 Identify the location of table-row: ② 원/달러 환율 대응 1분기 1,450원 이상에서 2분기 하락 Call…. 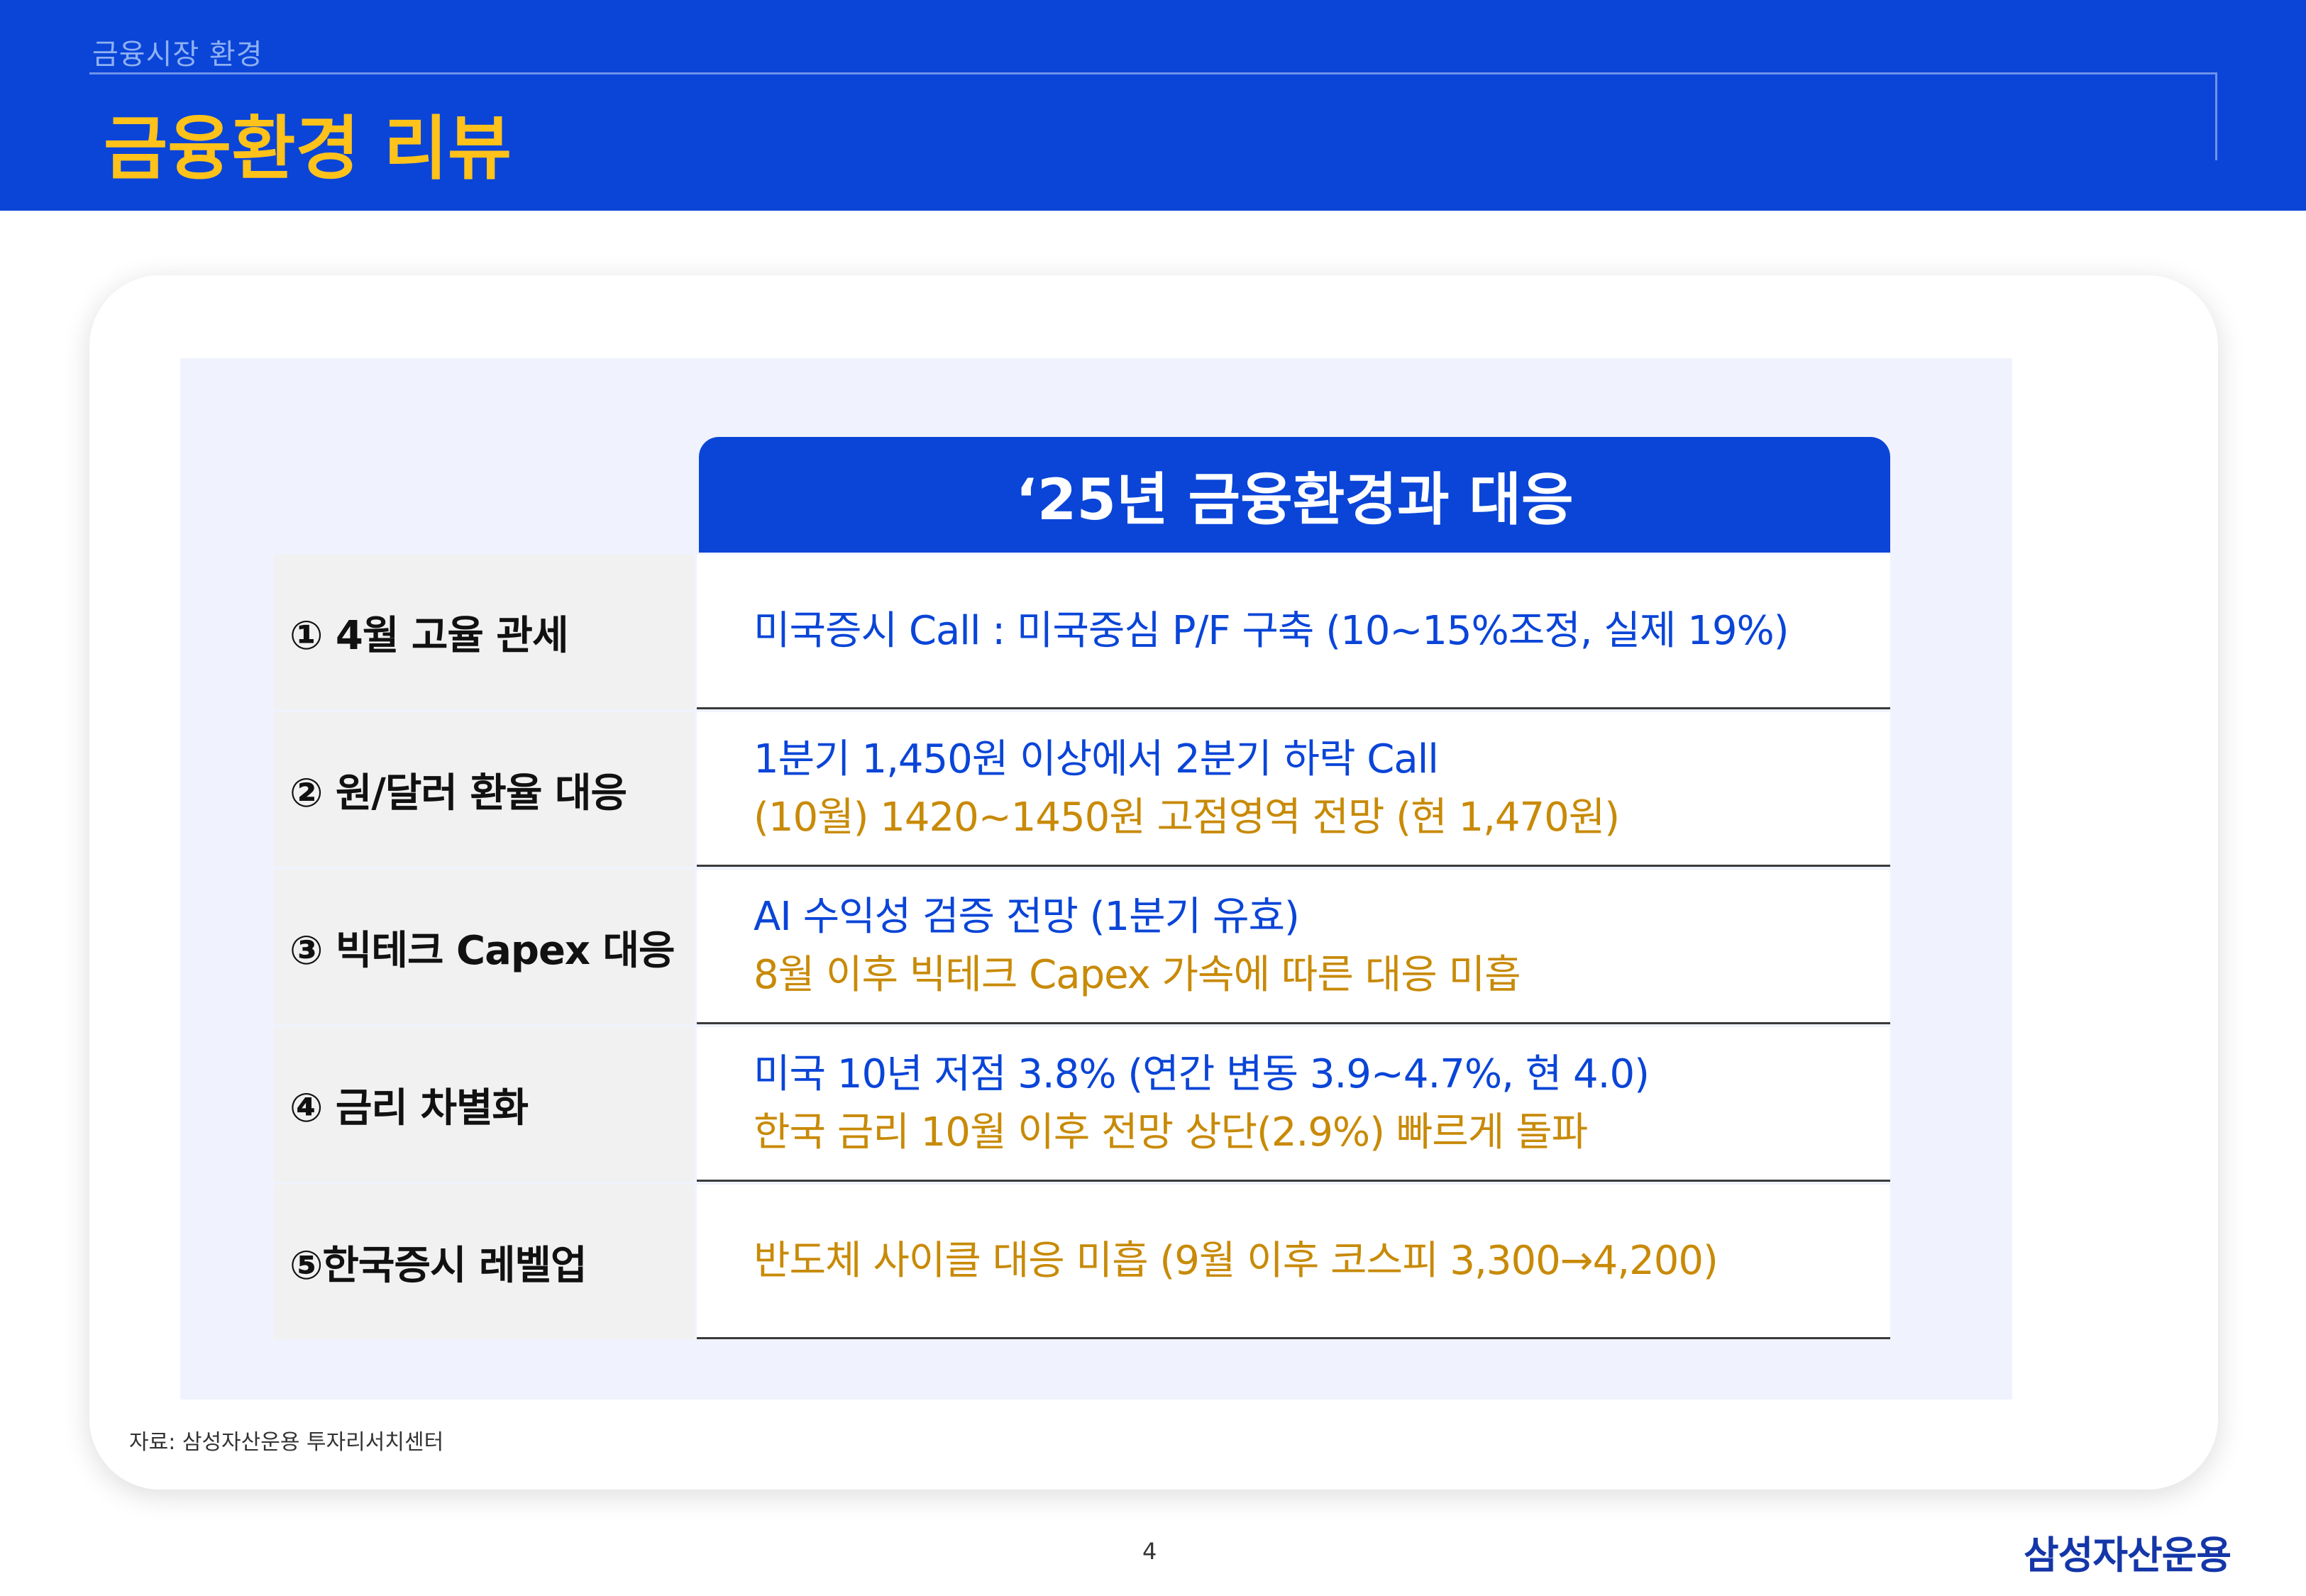
(1082, 791).